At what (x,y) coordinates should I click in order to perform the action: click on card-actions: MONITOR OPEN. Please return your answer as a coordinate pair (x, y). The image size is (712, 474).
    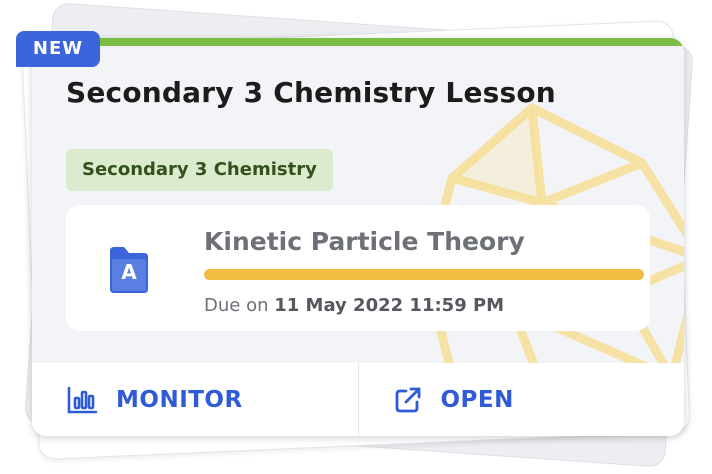
    Looking at the image, I should click on (358, 399).